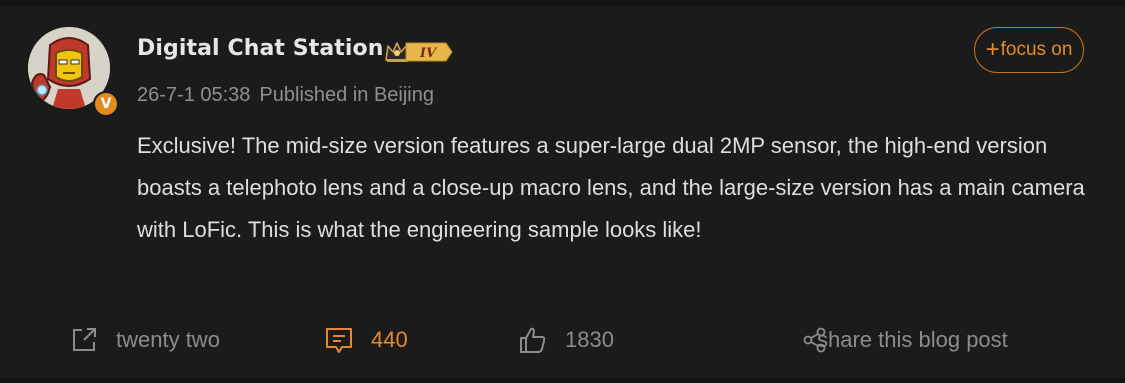 The height and width of the screenshot is (383, 1125). Describe the element at coordinates (815, 340) in the screenshot. I see `share-icon` at that location.